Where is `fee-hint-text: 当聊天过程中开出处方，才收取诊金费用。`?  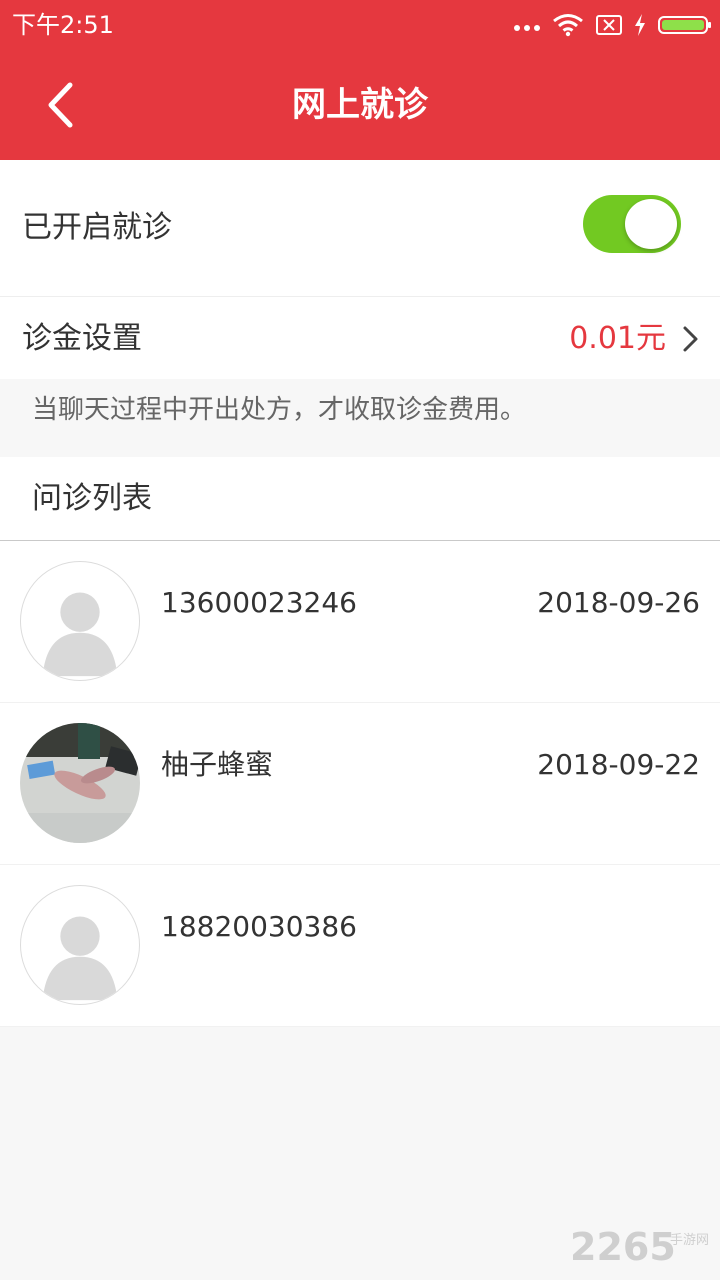 fee-hint-text: 当聊天过程中开出处方，才收取诊金费用。 is located at coordinates (279, 410).